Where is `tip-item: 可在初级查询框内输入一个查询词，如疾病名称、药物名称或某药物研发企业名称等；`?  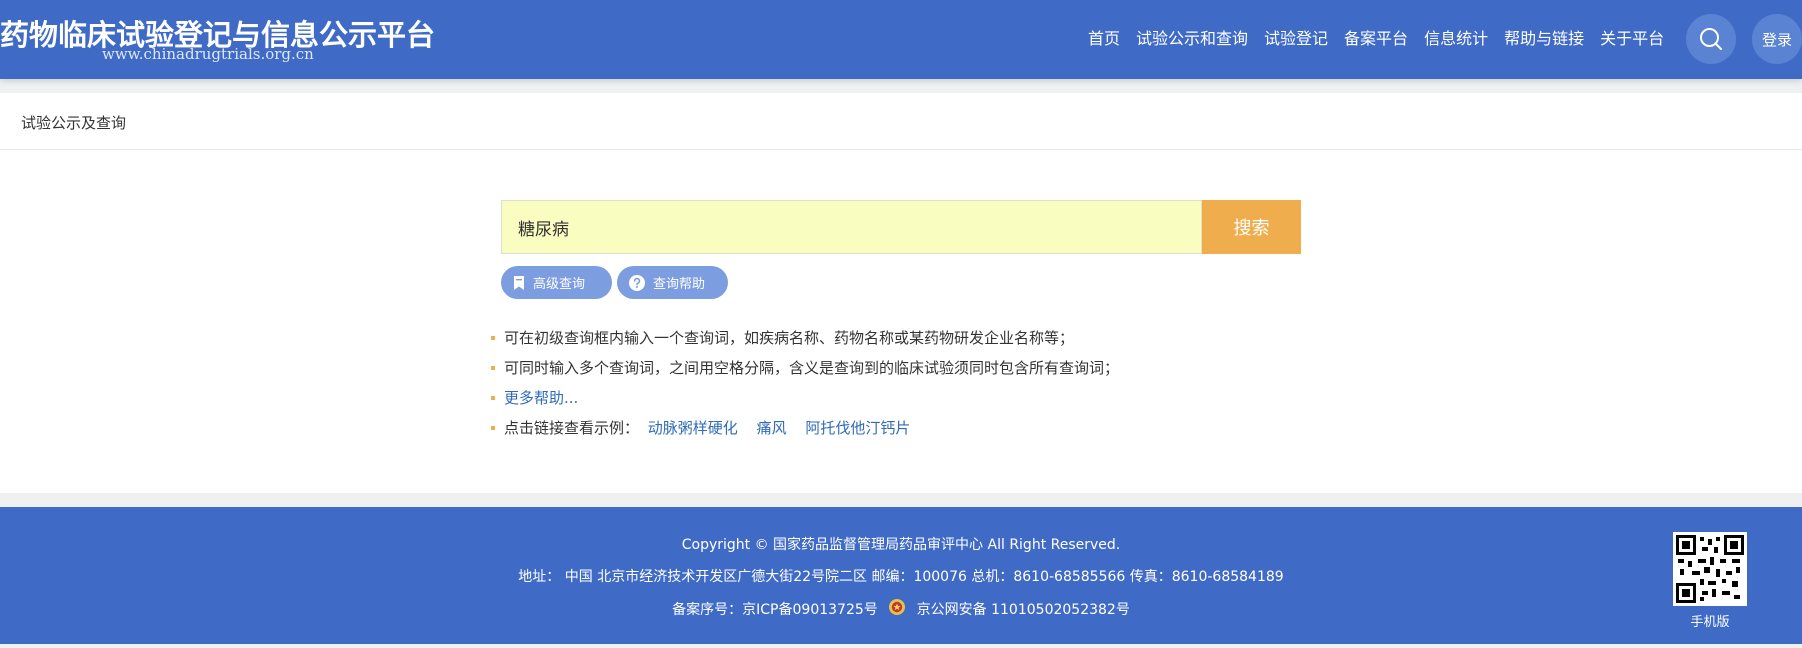 tip-item: 可在初级查询框内输入一个查询词，如疾病名称、药物名称或某药物研发企业名称等； is located at coordinates (804, 338).